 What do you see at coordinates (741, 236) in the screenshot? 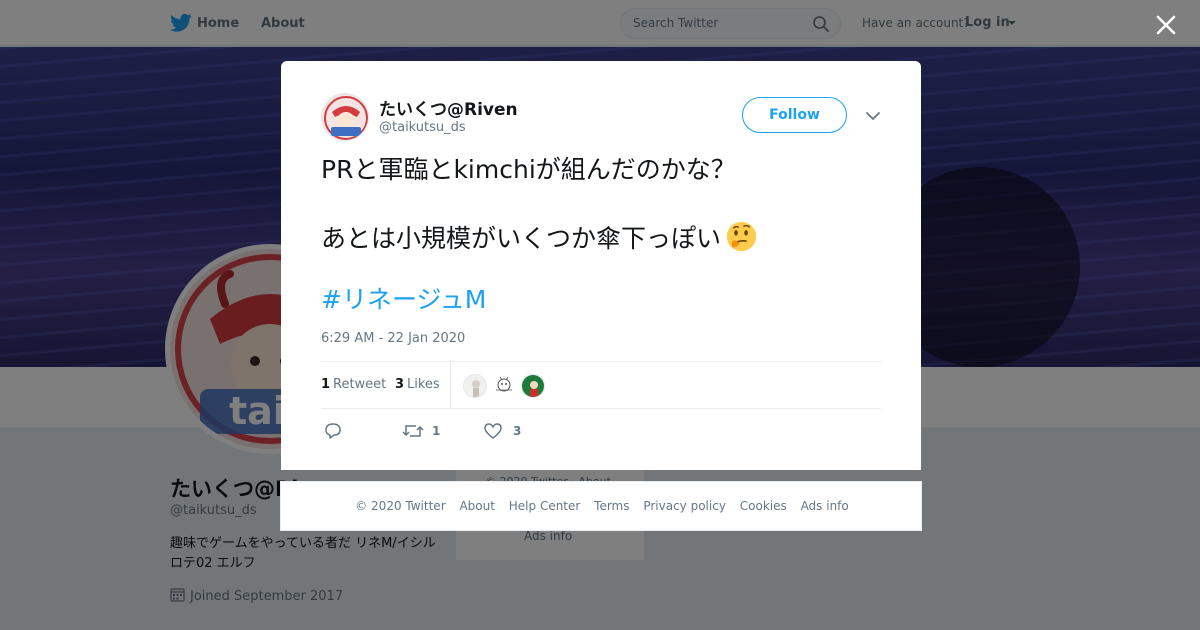
I see `thinking-face-emoji-icon` at bounding box center [741, 236].